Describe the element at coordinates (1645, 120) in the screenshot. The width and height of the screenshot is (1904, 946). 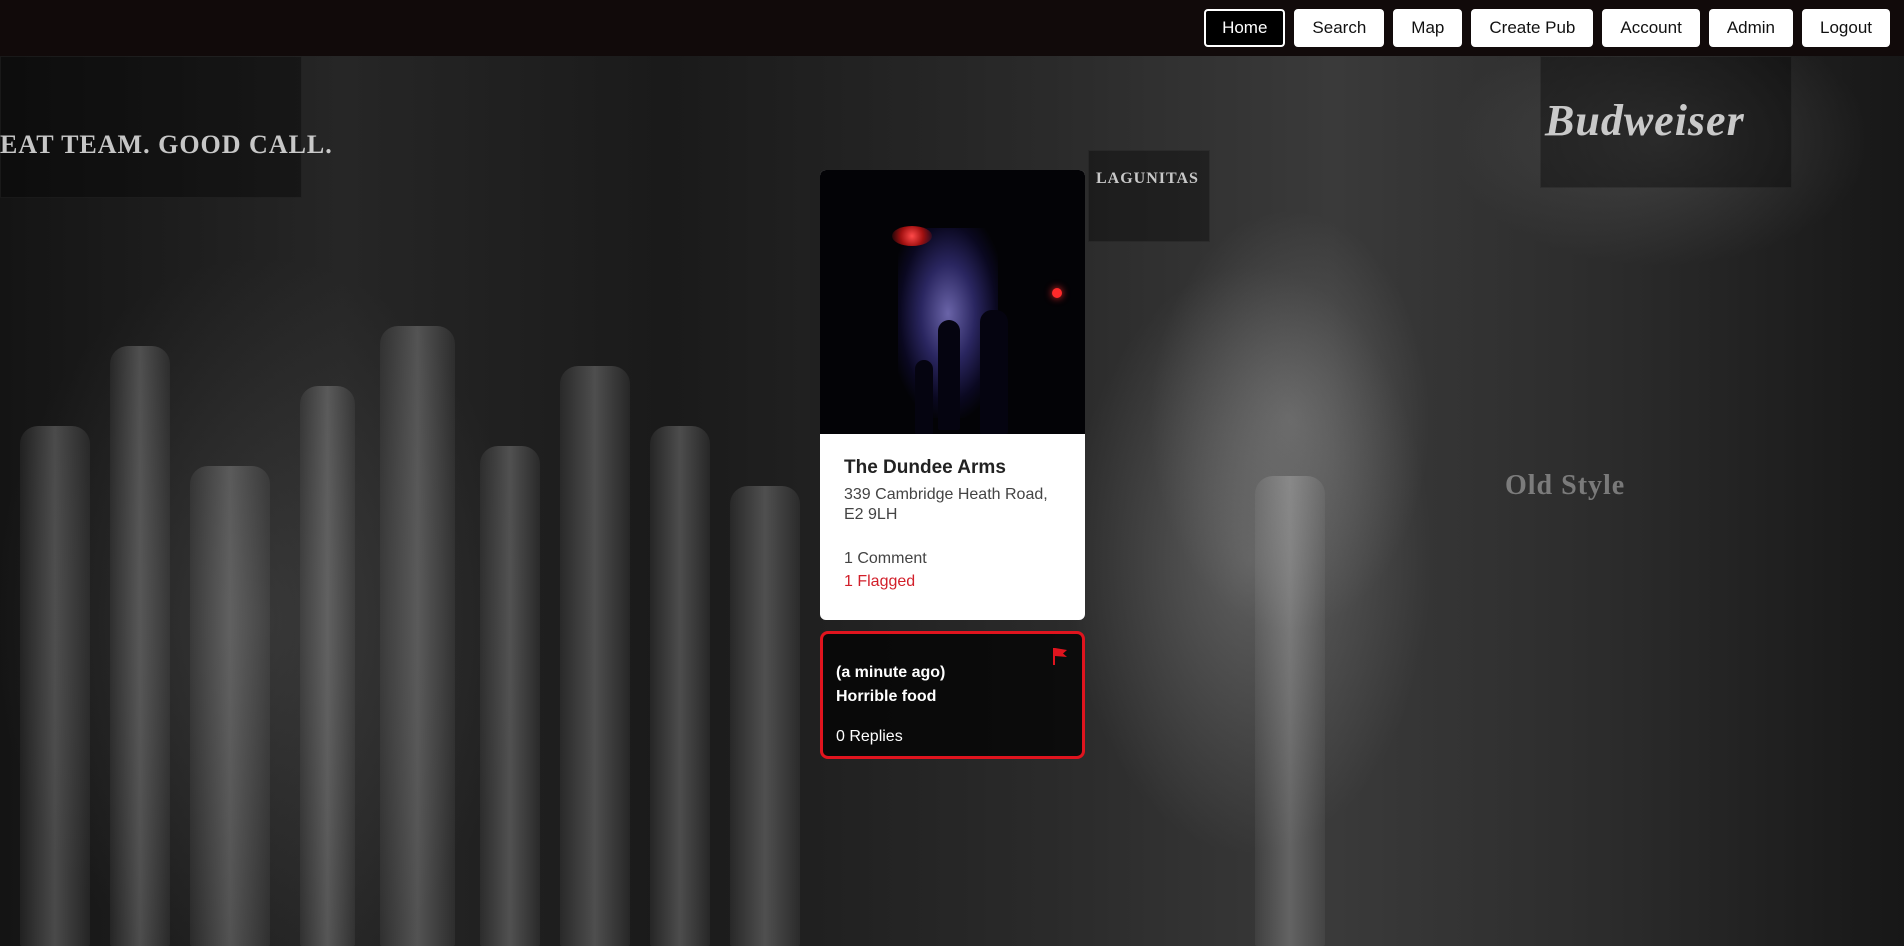
I see `background-sign-text: Budweiser` at that location.